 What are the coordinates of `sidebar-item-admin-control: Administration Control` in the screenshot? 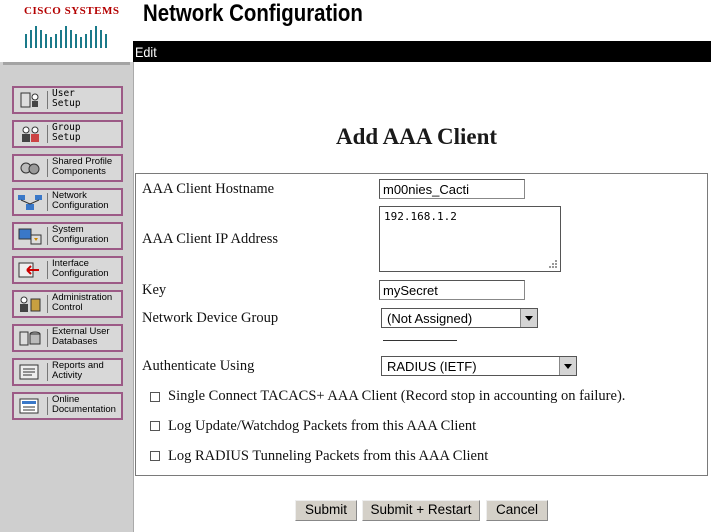 It's located at (67, 304).